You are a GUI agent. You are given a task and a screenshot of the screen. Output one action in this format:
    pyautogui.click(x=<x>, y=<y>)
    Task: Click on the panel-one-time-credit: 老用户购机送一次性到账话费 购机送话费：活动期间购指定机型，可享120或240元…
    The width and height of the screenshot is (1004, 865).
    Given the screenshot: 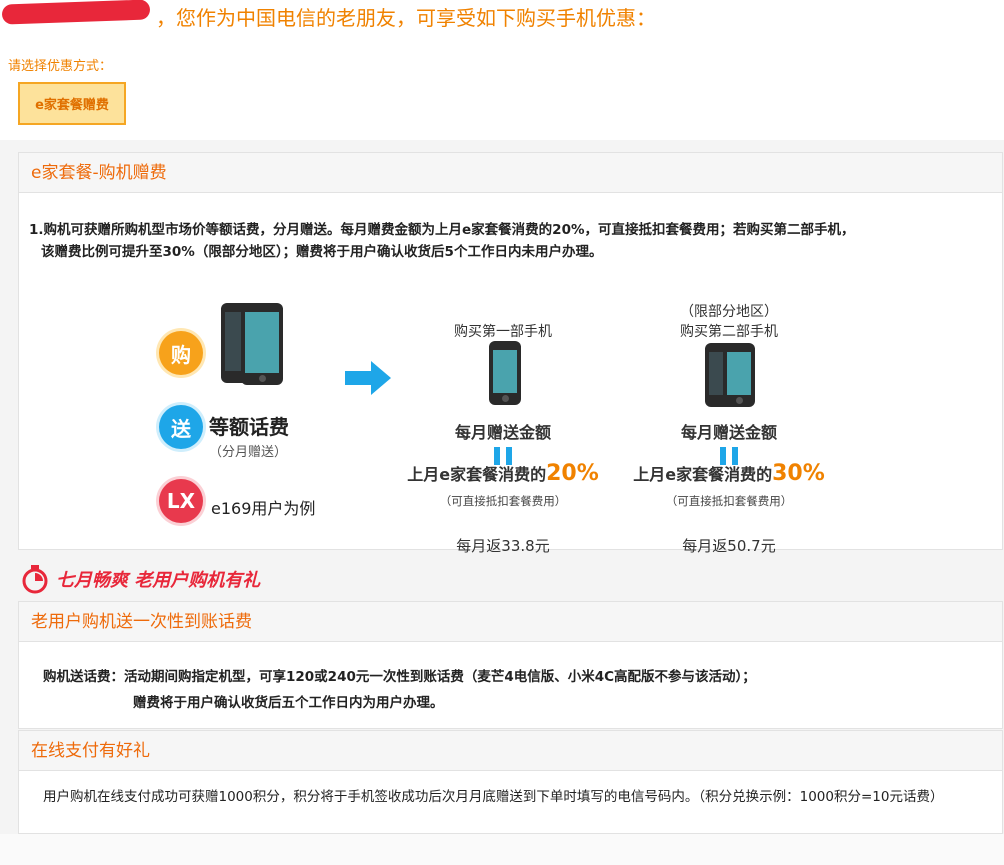 What is the action you would take?
    pyautogui.click(x=510, y=665)
    